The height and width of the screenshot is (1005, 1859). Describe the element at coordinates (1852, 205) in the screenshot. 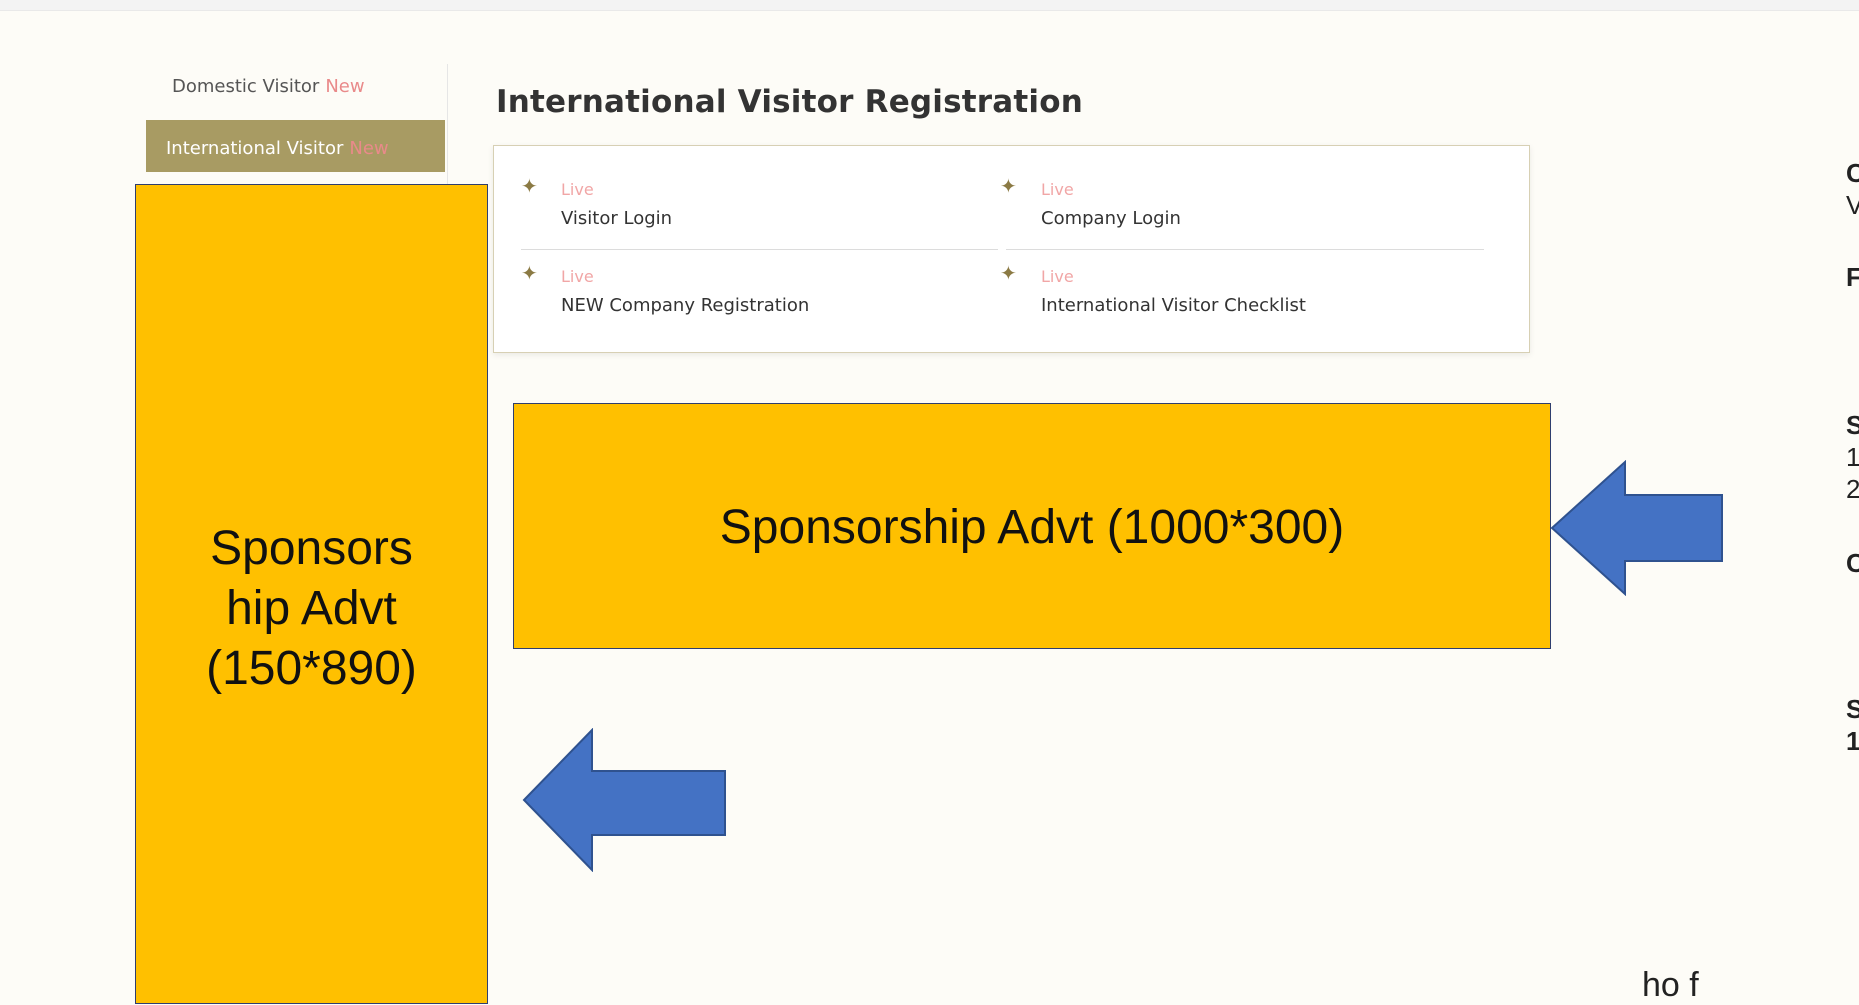

I see `cropped-text: V` at that location.